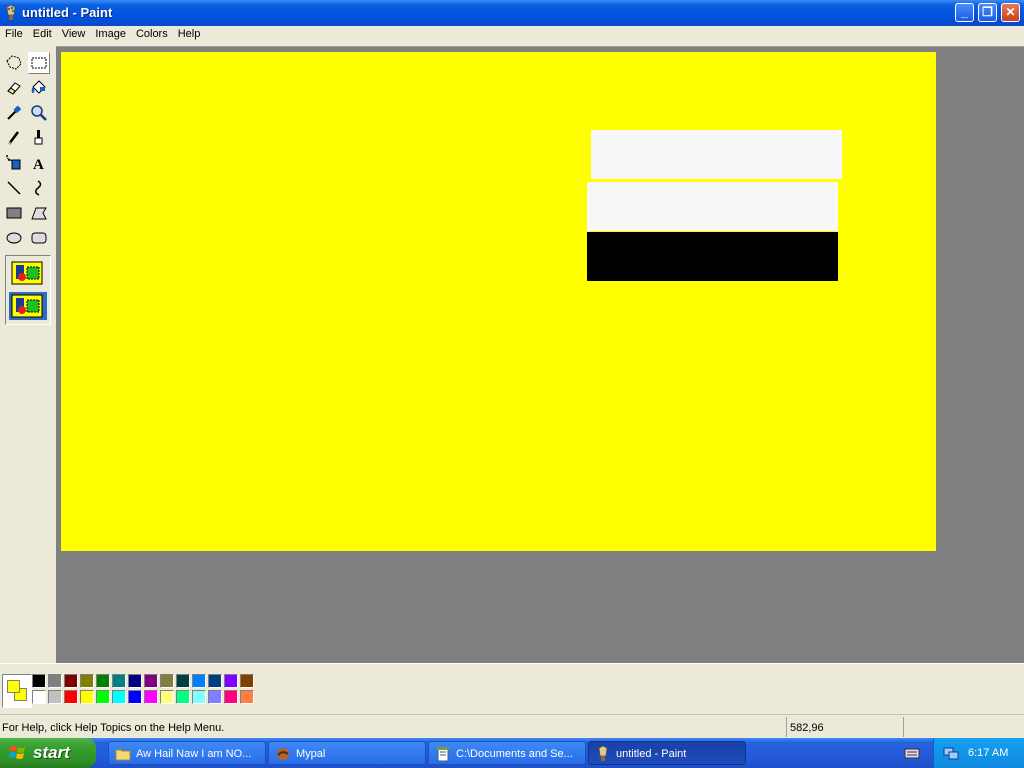 This screenshot has width=1024, height=768. Describe the element at coordinates (28, 273) in the screenshot. I see `opaque-option` at that location.